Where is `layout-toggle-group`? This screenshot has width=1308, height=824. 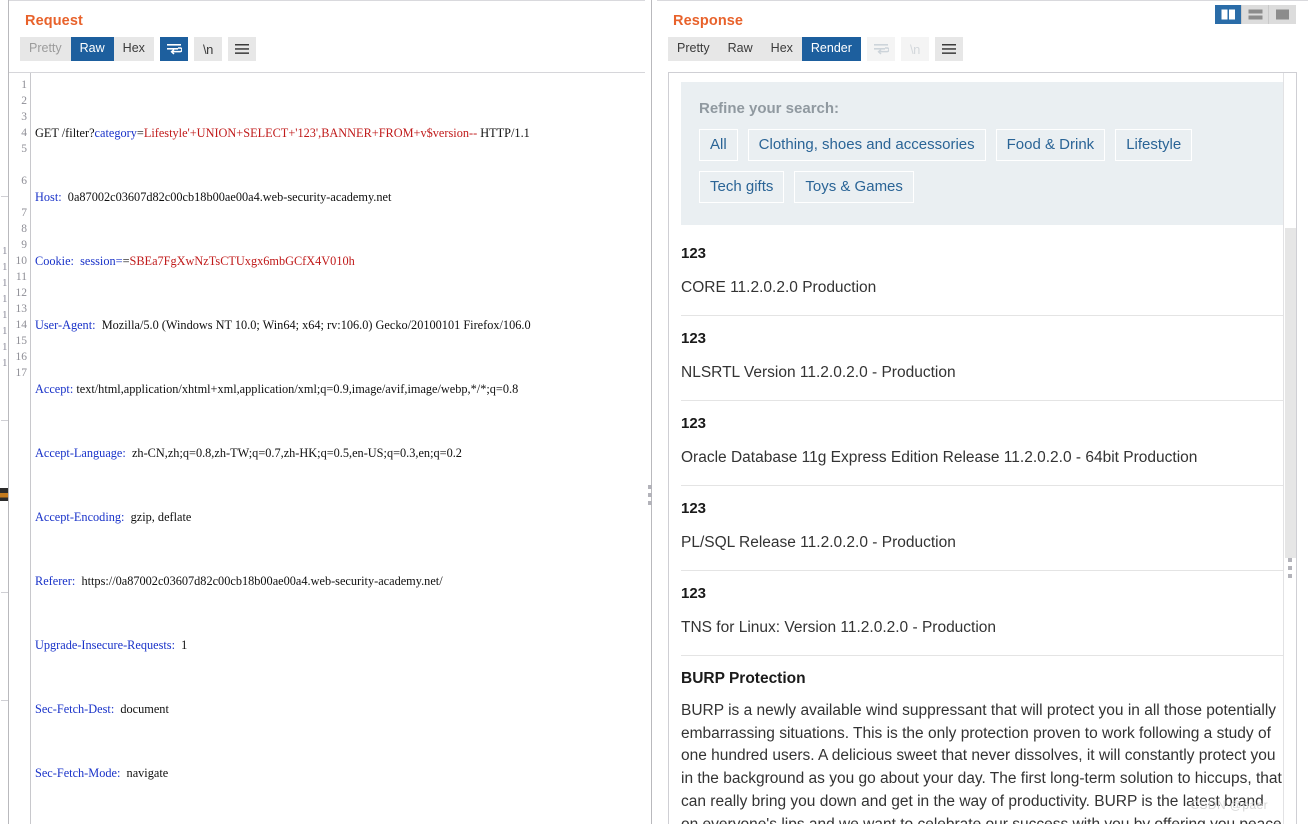 layout-toggle-group is located at coordinates (1255, 14).